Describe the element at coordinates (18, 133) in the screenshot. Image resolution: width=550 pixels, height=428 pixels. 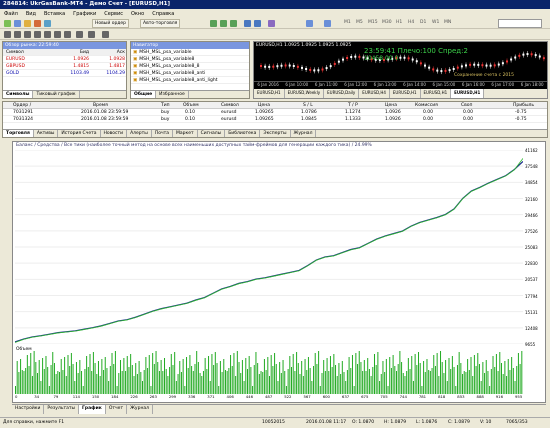
I see `tab-trade: Торговля` at that location.